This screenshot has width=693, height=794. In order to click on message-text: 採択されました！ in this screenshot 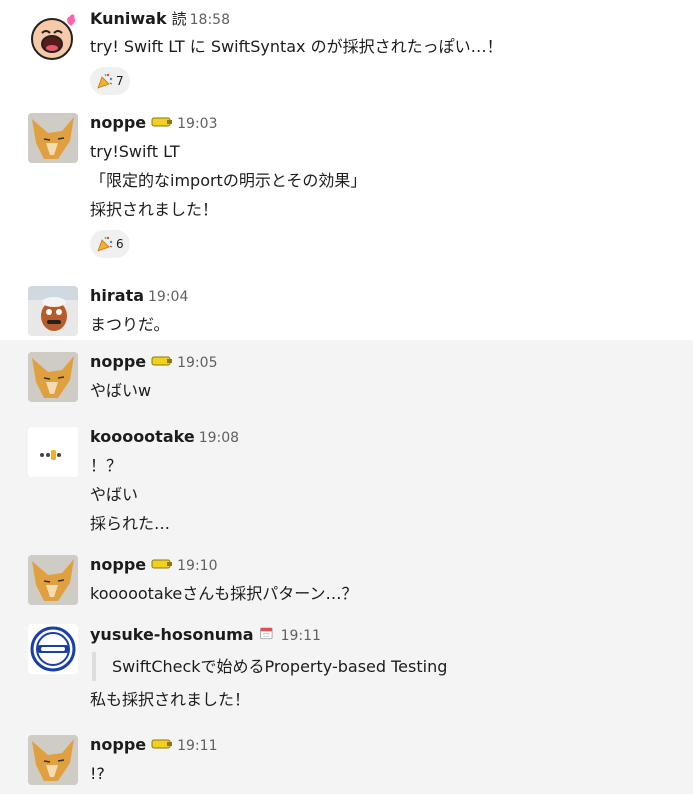, I will do `click(154, 209)`.